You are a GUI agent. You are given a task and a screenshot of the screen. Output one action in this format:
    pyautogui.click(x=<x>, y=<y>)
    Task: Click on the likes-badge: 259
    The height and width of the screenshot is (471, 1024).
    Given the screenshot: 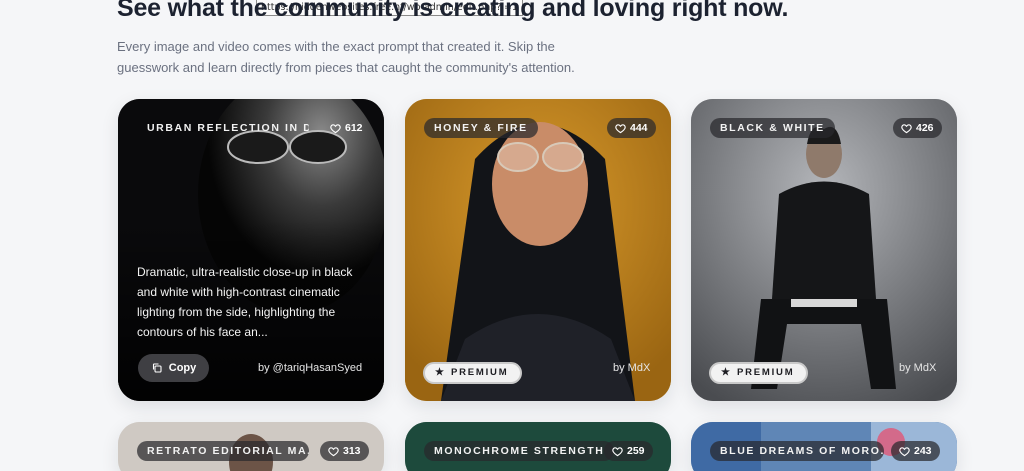 What is the action you would take?
    pyautogui.click(x=628, y=451)
    